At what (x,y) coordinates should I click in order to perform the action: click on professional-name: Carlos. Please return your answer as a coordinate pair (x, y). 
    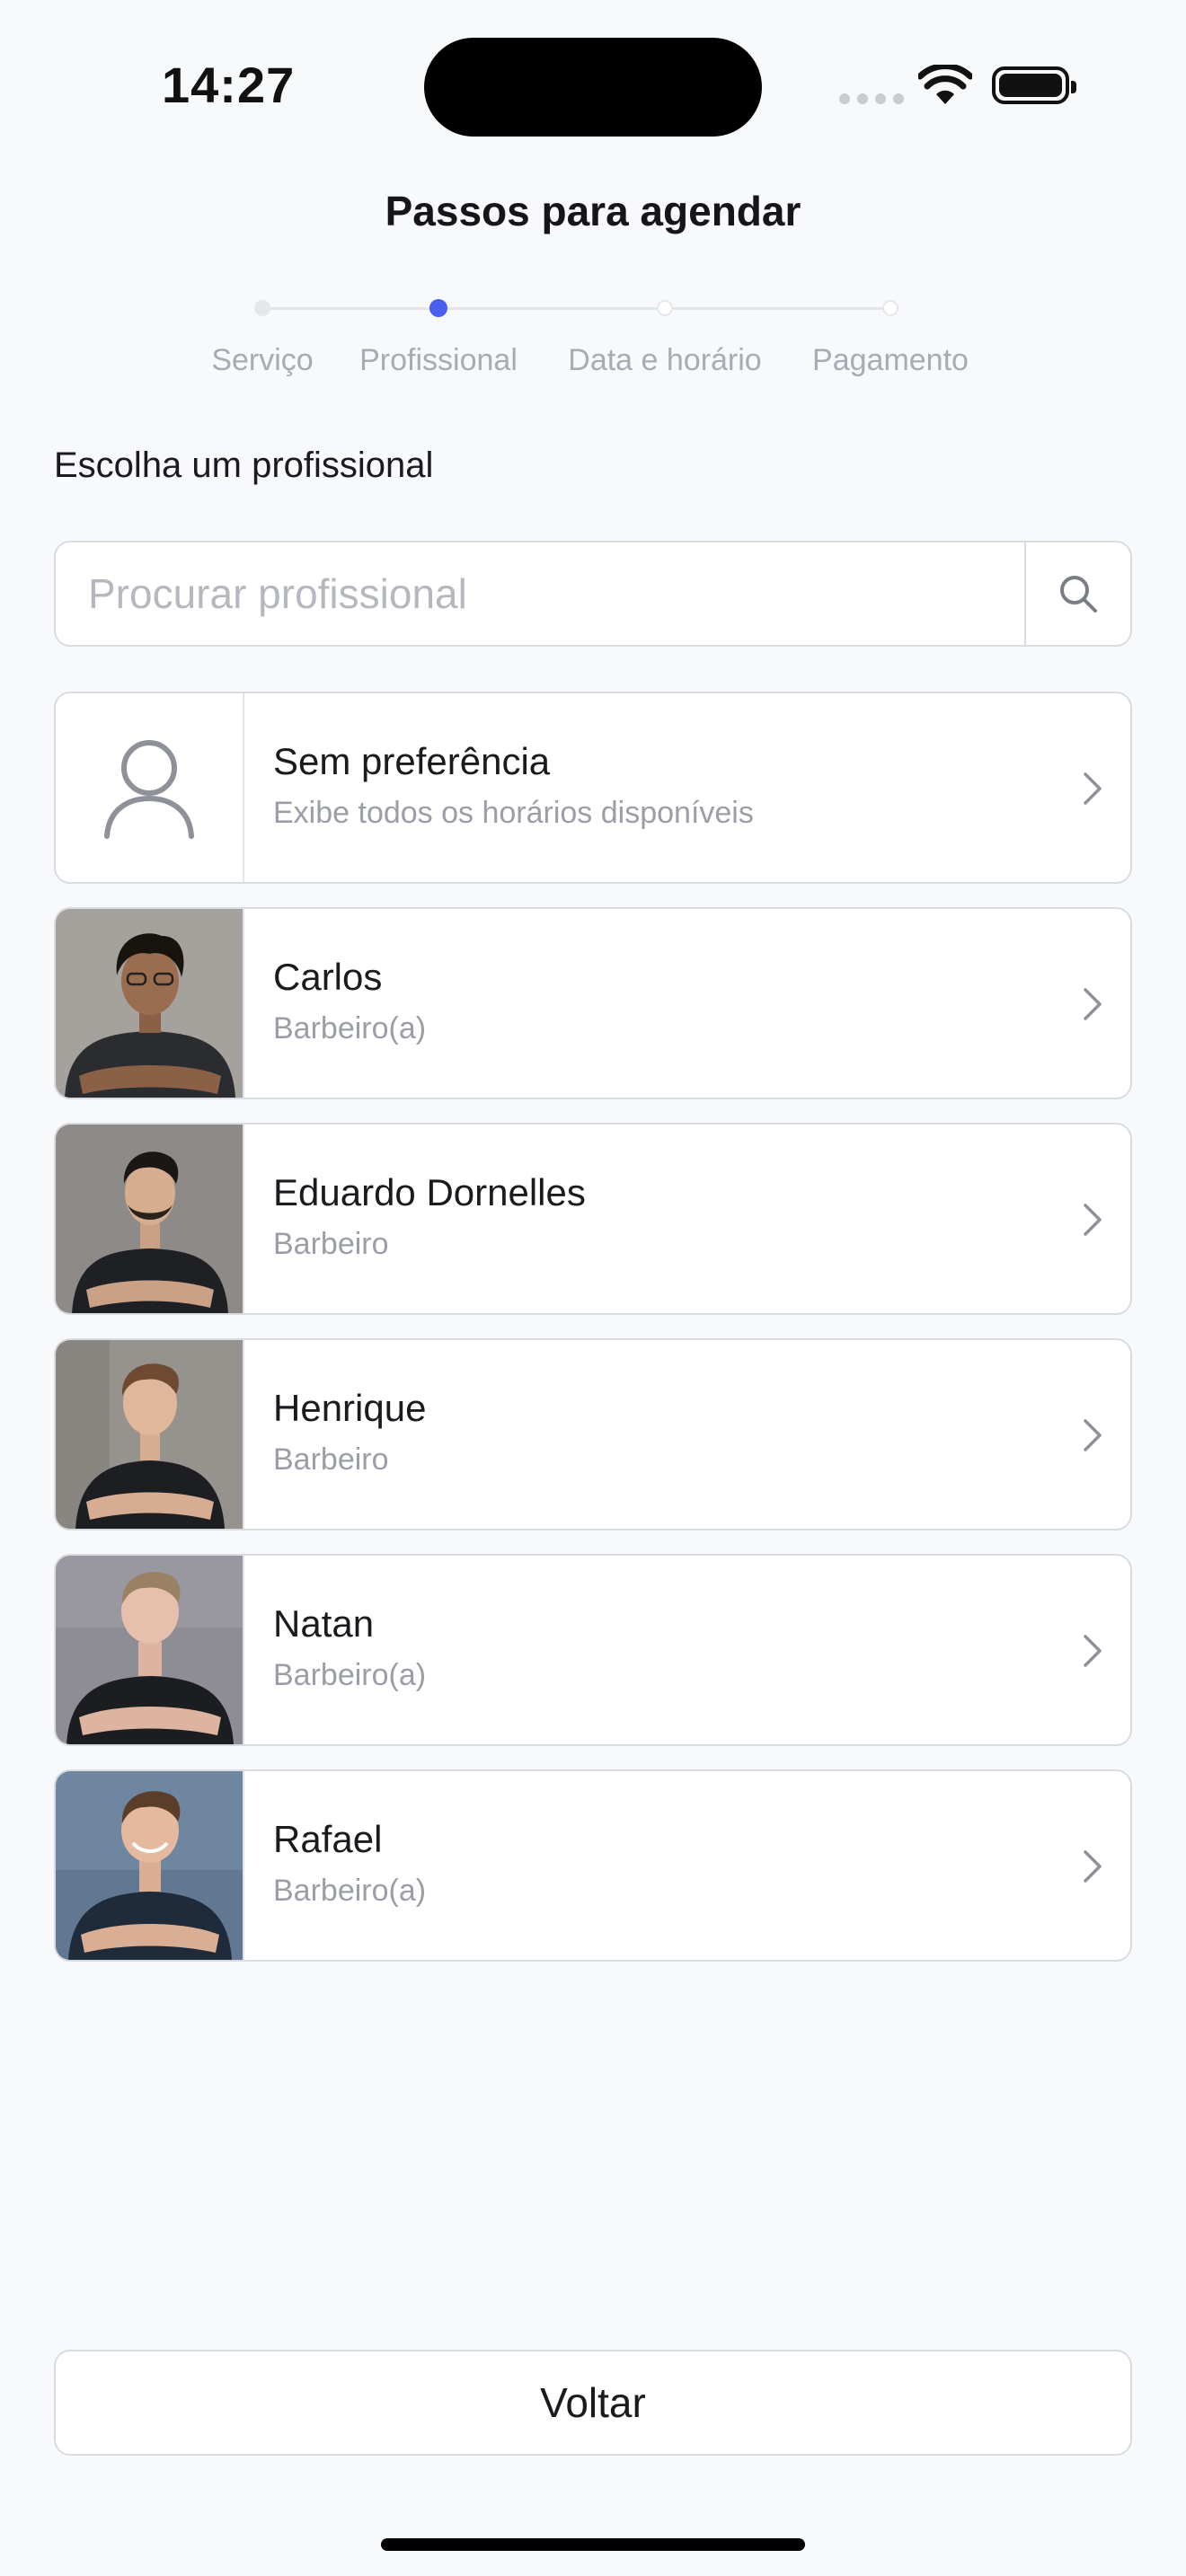
    Looking at the image, I should click on (328, 977).